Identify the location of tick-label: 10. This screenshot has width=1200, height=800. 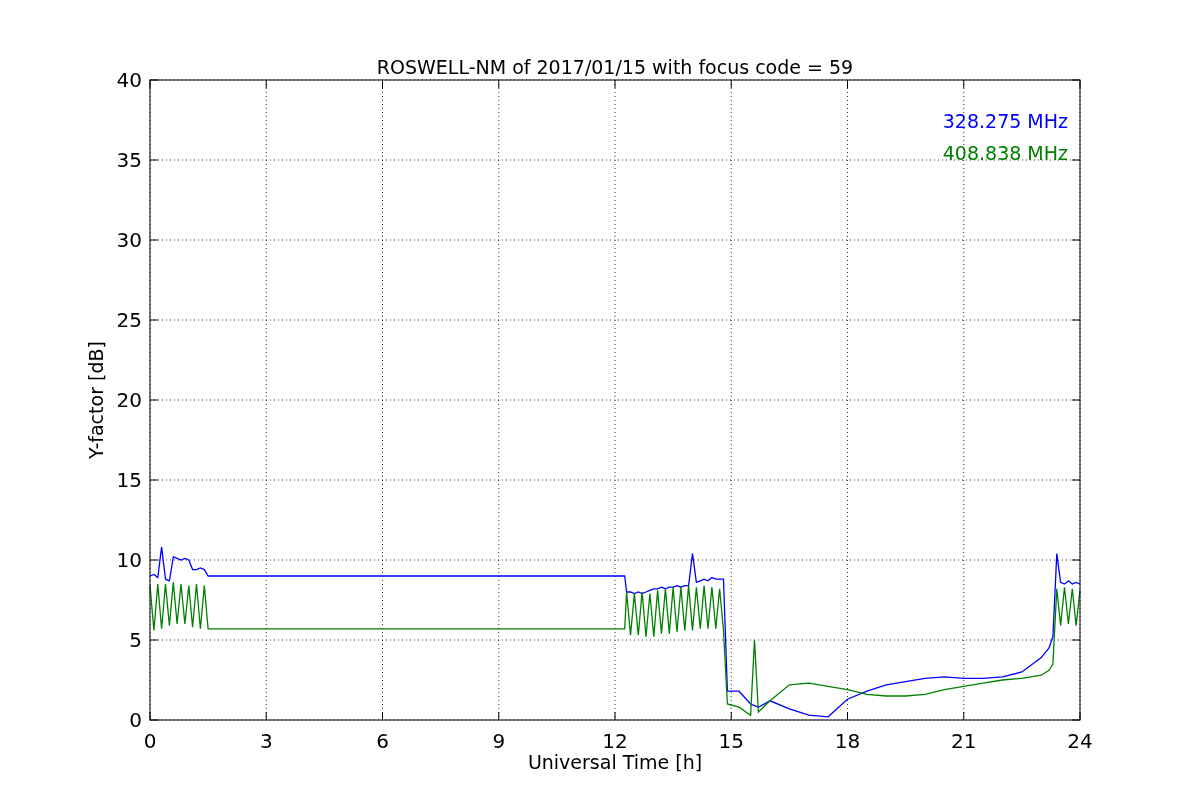
(129, 560).